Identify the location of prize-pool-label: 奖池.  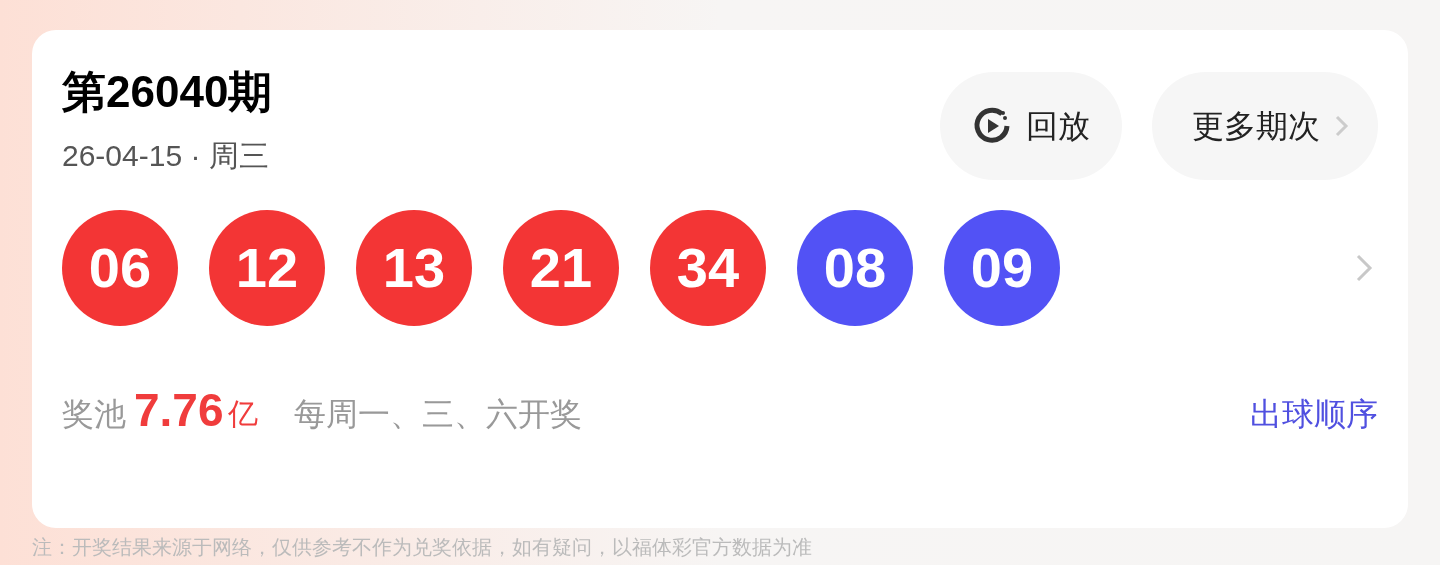
(94, 414).